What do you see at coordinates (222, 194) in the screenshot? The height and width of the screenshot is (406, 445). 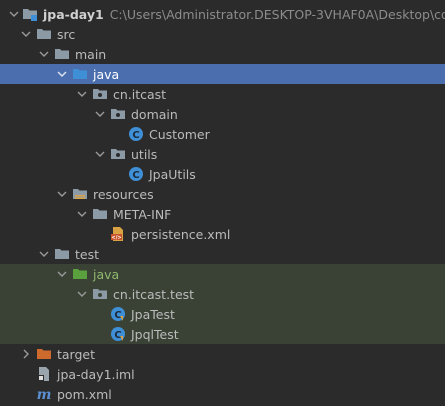 I see `tree-row-resources: resources` at bounding box center [222, 194].